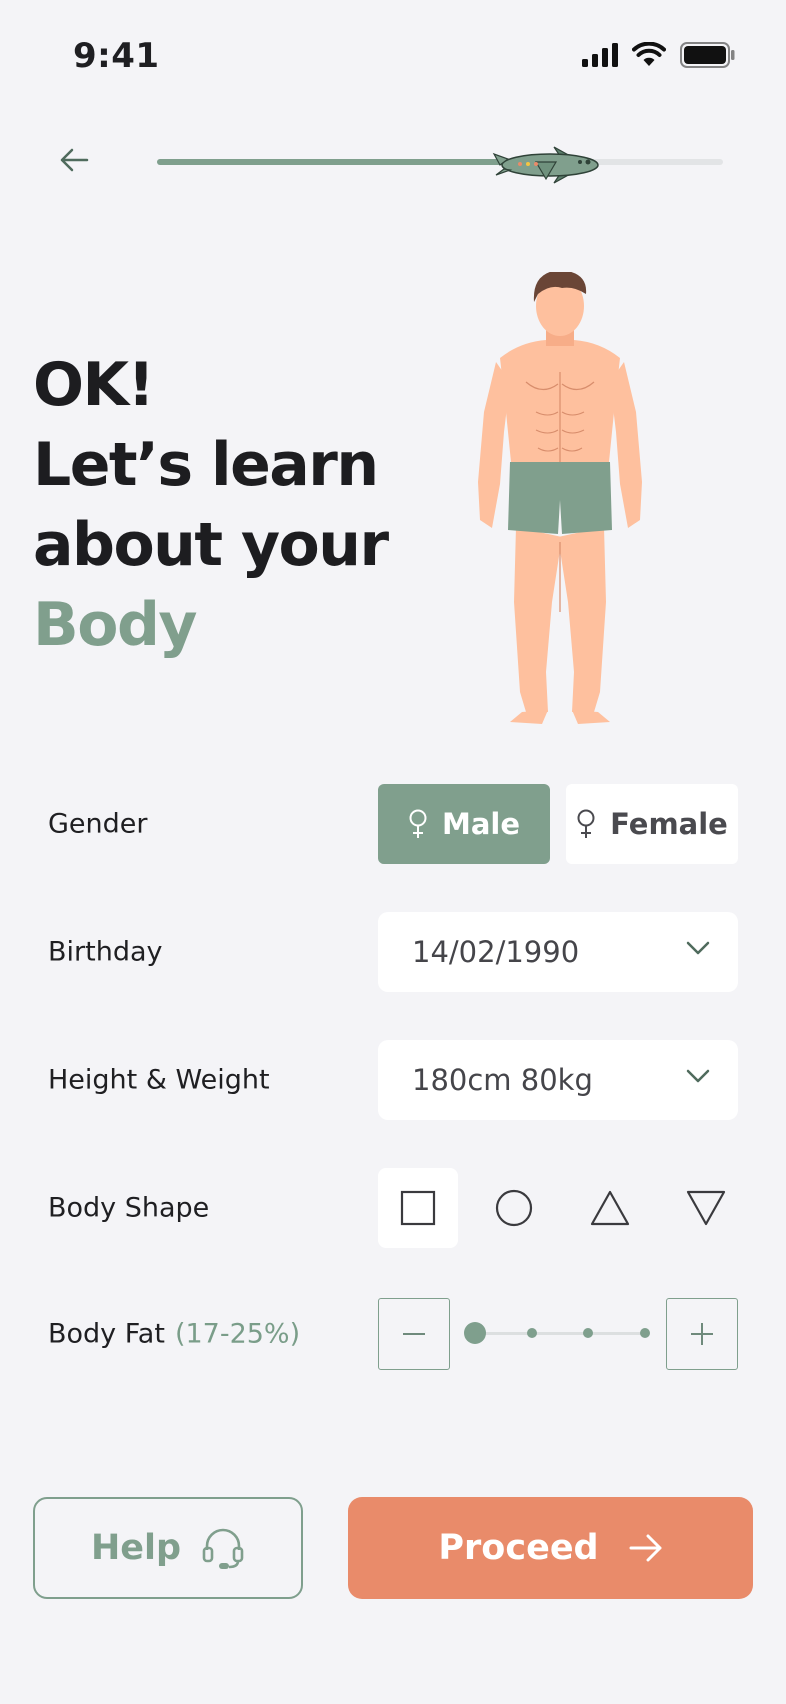 The width and height of the screenshot is (786, 1704). I want to click on triangle-icon, so click(610, 1208).